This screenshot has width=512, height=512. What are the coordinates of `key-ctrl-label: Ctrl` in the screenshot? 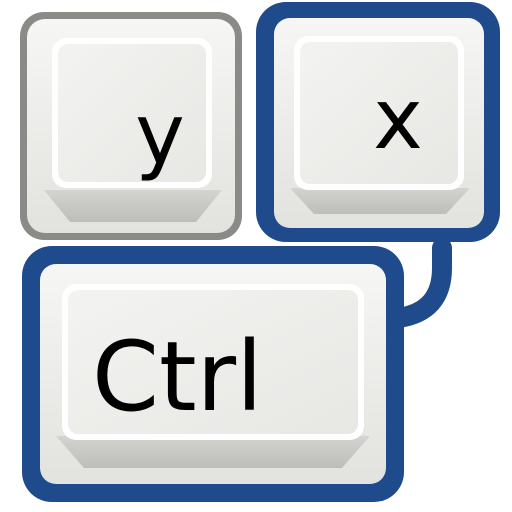 It's located at (177, 377).